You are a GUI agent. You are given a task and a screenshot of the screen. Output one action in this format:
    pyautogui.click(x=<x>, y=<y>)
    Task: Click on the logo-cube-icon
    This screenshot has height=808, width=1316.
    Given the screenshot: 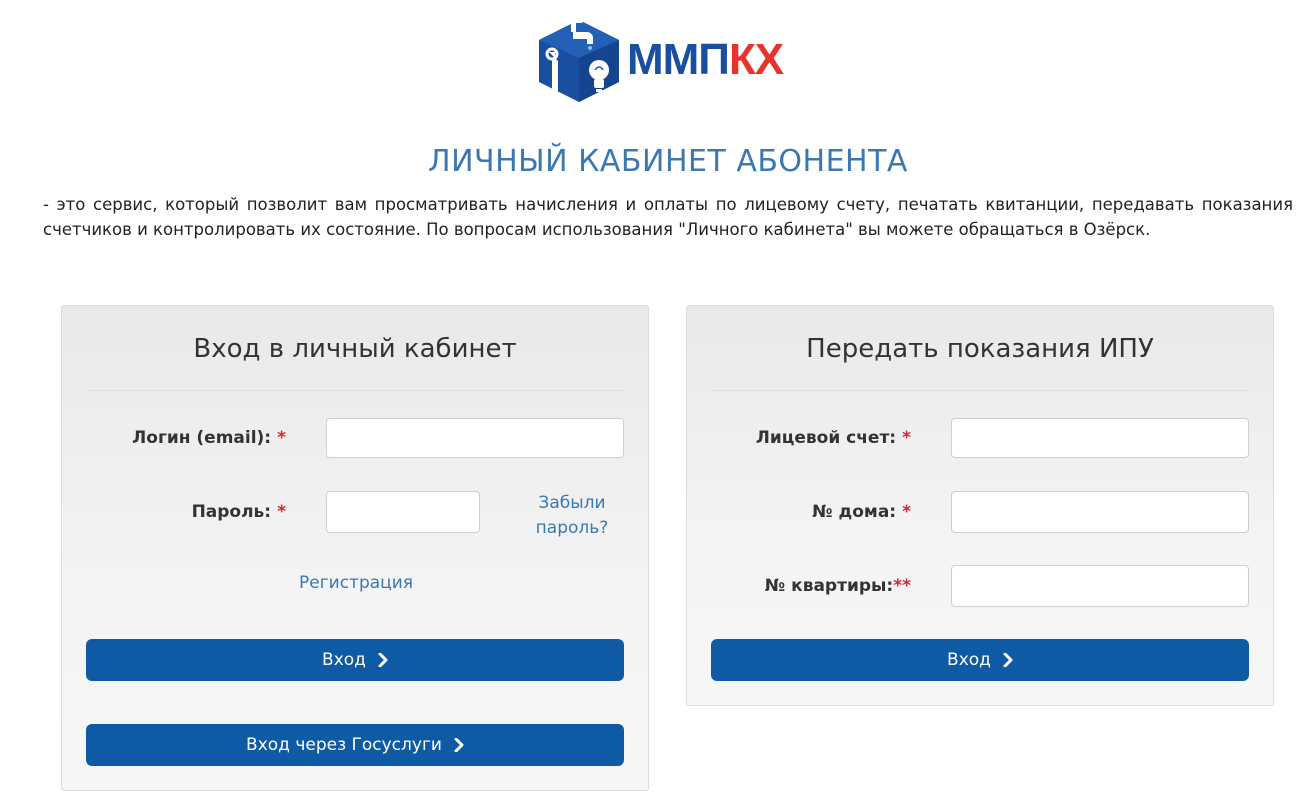 What is the action you would take?
    pyautogui.click(x=579, y=59)
    